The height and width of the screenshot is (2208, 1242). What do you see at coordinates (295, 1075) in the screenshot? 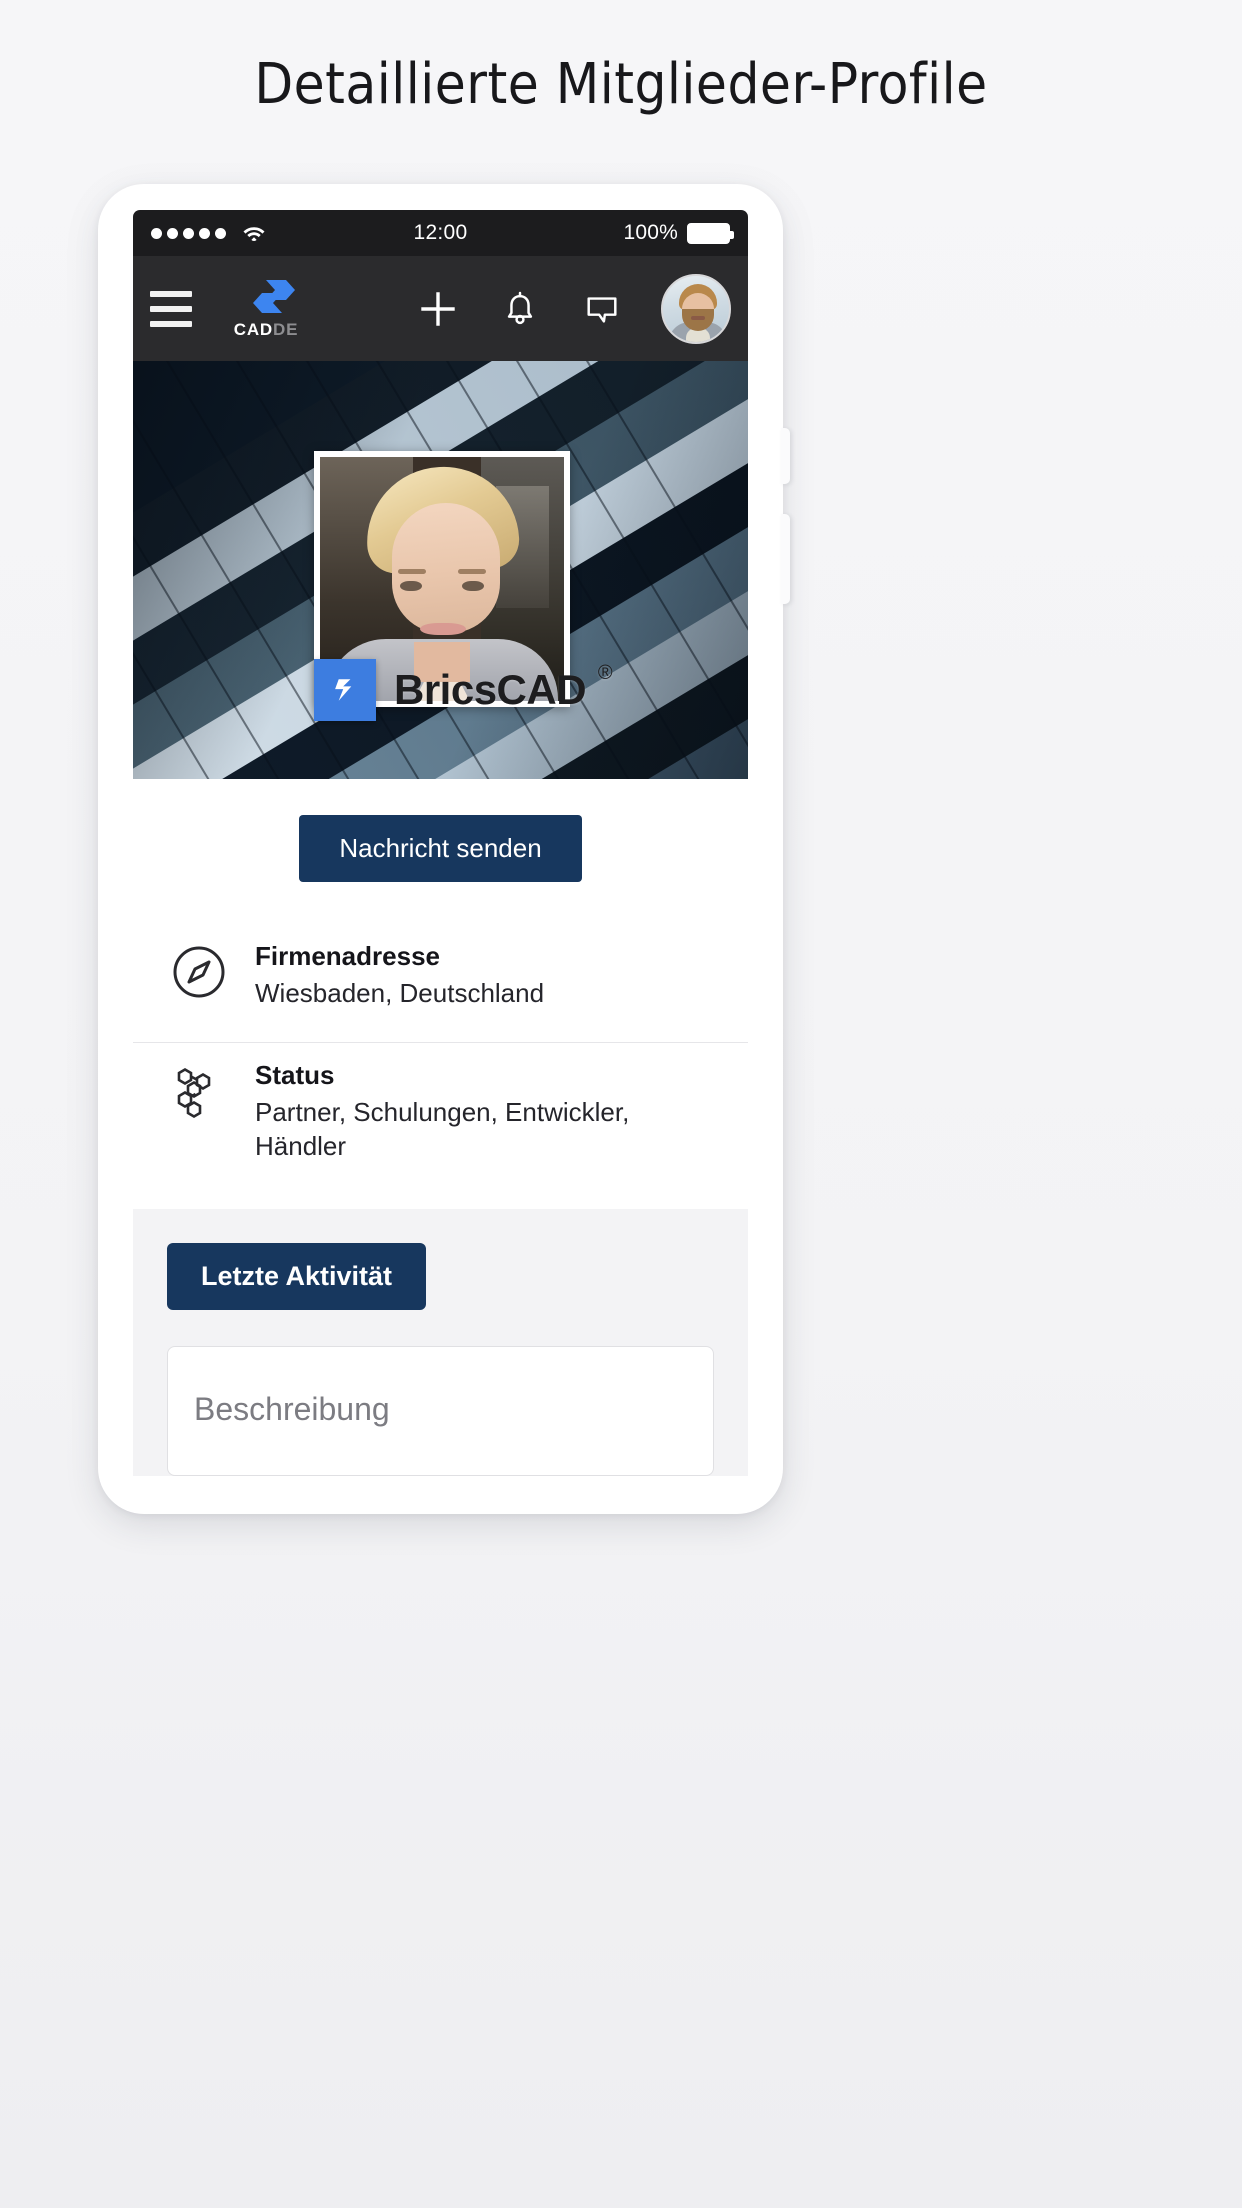
I see `info-title: Status` at bounding box center [295, 1075].